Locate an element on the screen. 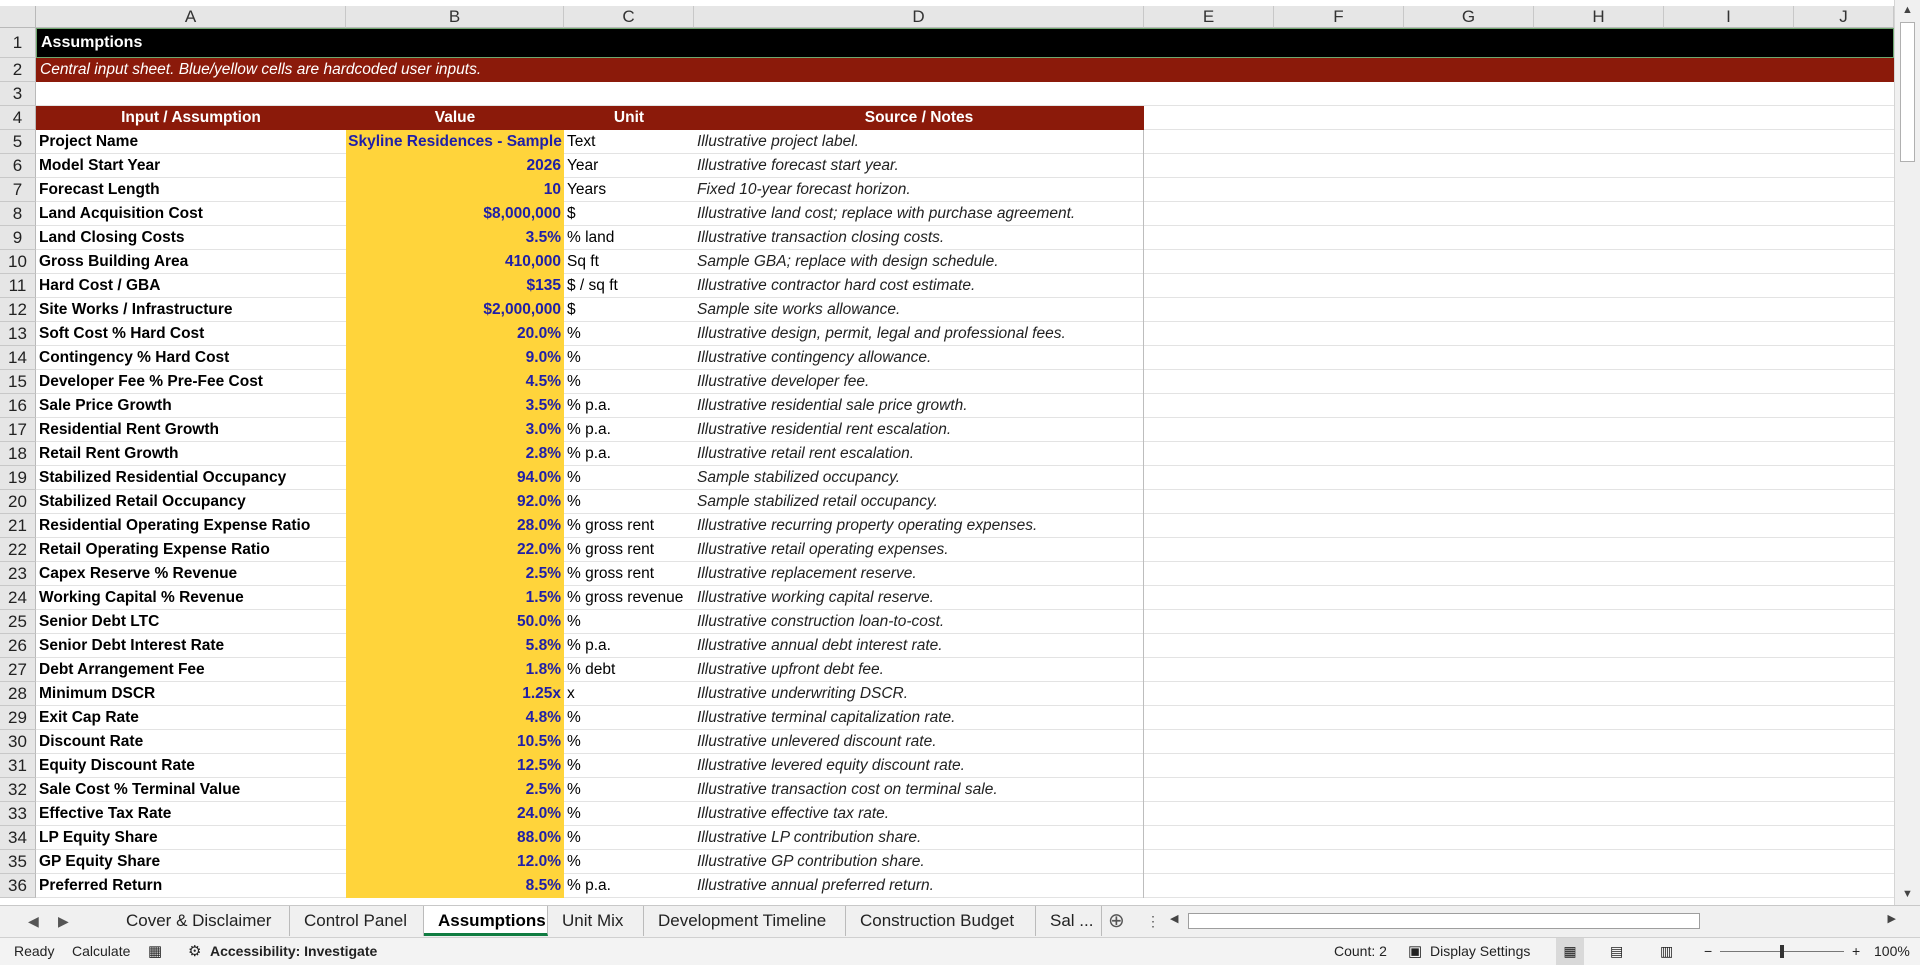 This screenshot has height=965, width=1920. input-value: 94.0% is located at coordinates (455, 478).